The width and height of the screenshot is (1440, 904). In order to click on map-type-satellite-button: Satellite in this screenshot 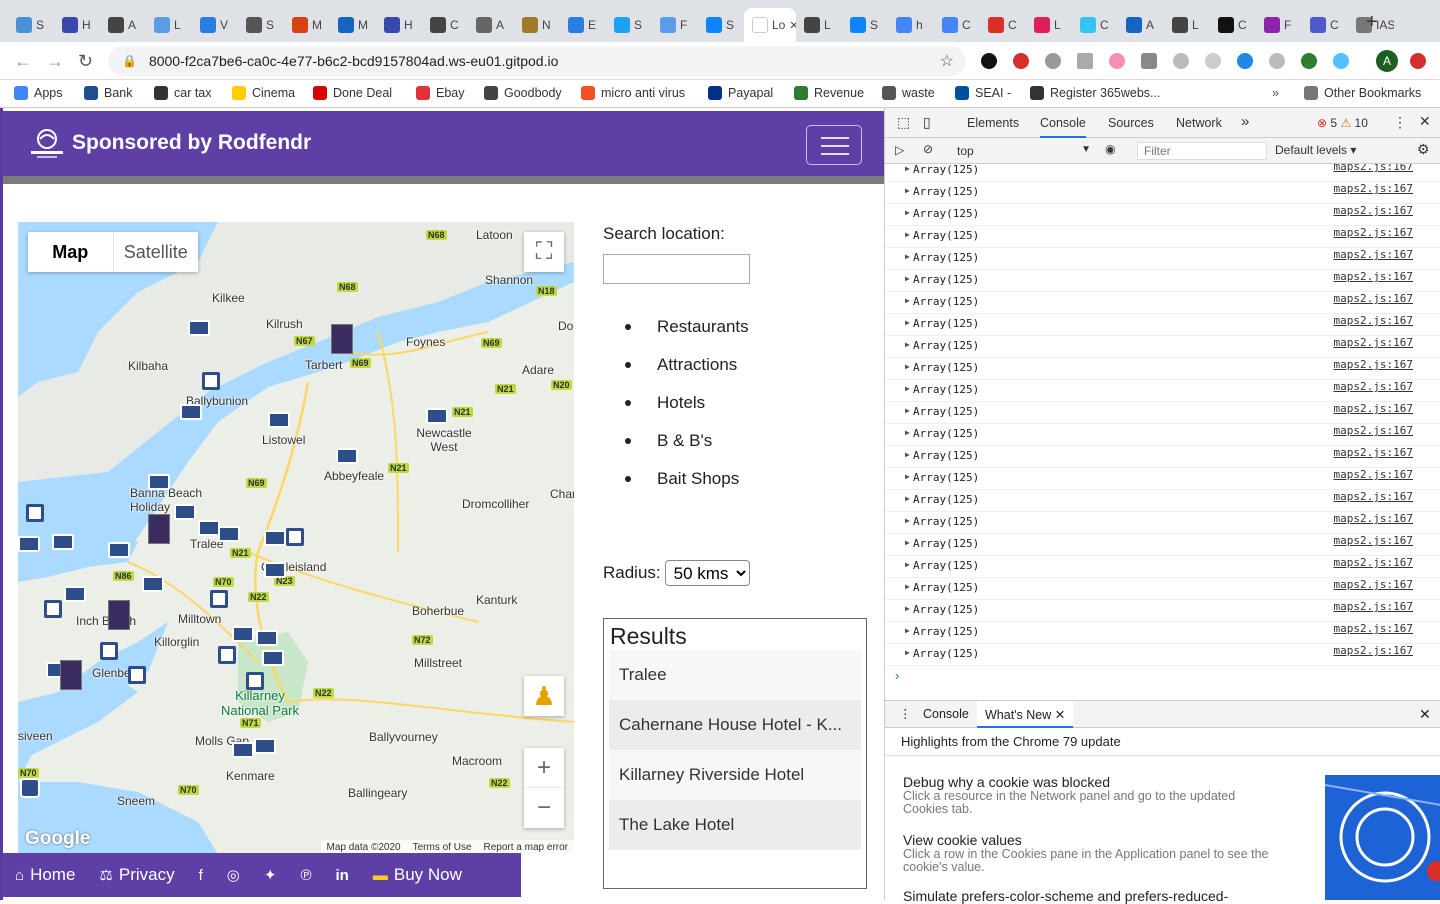, I will do `click(156, 252)`.